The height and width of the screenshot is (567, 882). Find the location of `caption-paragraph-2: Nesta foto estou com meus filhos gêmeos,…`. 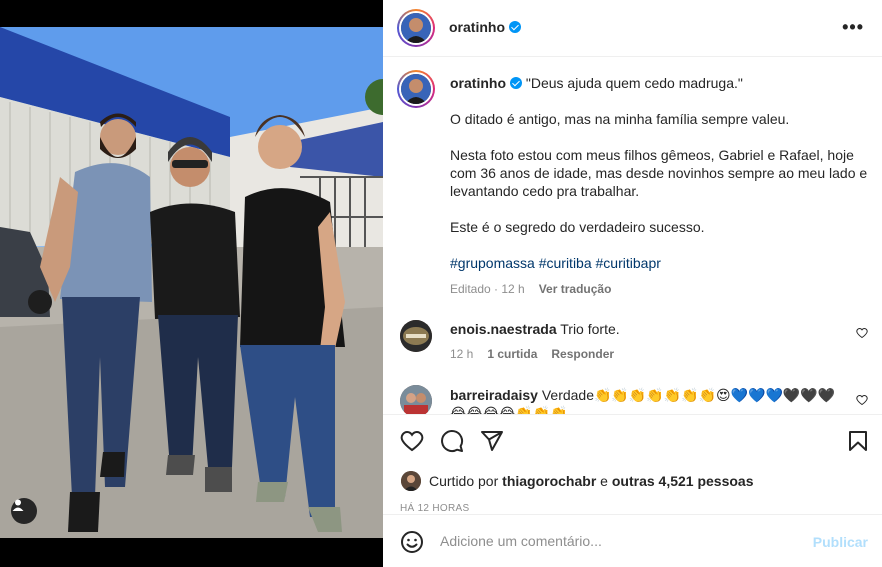

caption-paragraph-2: Nesta foto estou com meus filhos gêmeos,… is located at coordinates (659, 173).